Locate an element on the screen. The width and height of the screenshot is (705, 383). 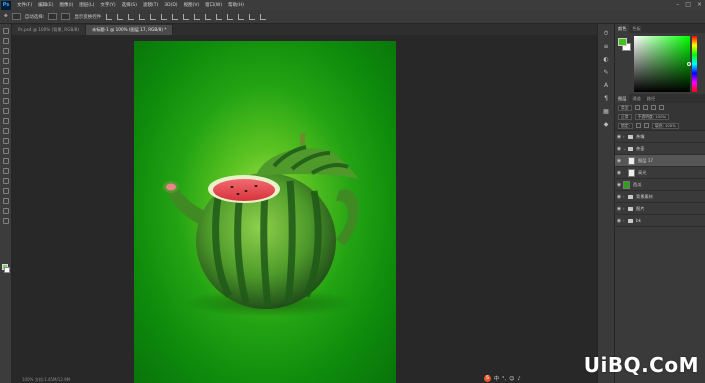
paragraph-panel-icon: ¶ is located at coordinates (606, 98).